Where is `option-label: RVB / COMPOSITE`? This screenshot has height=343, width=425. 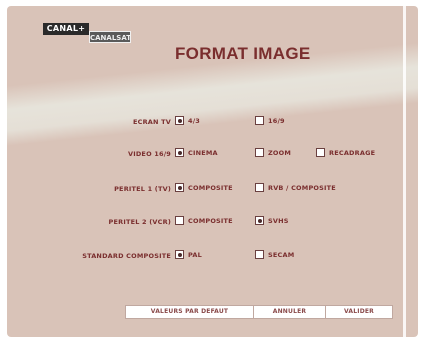 option-label: RVB / COMPOSITE is located at coordinates (302, 187).